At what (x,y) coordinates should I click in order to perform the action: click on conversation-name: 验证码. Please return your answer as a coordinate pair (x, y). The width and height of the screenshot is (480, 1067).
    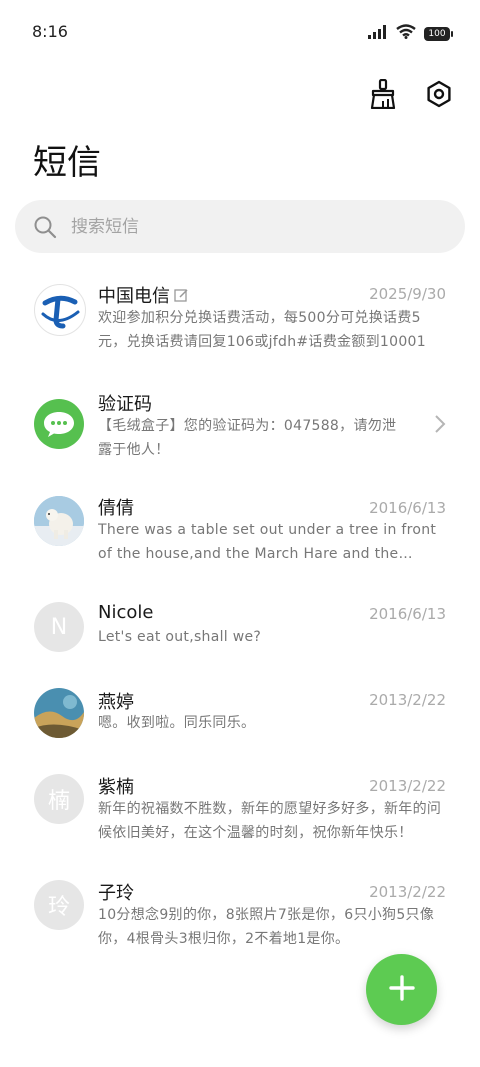
    Looking at the image, I should click on (125, 404).